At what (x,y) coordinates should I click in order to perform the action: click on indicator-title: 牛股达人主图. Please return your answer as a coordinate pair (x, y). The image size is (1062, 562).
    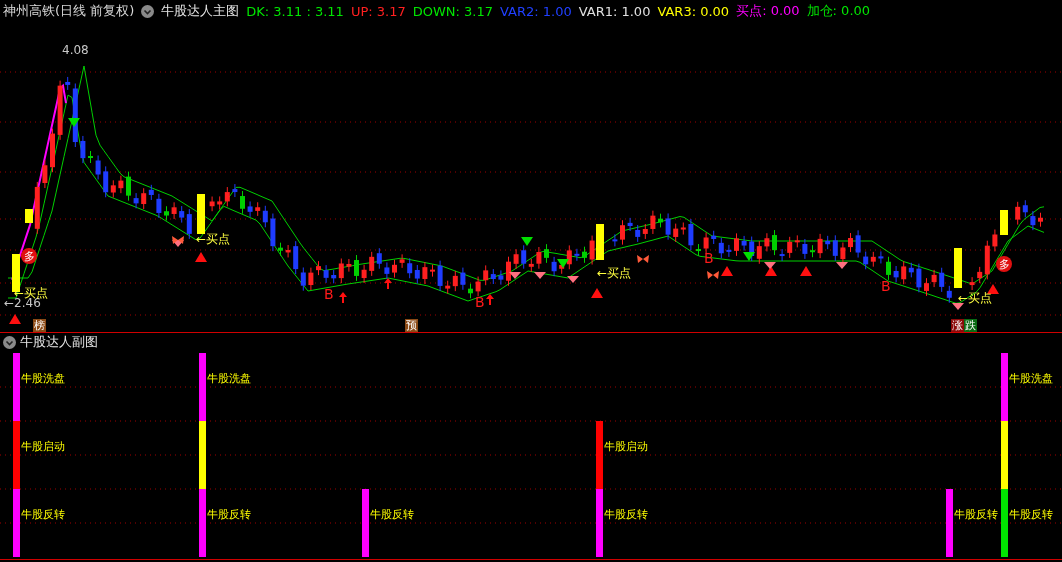
    Looking at the image, I should click on (200, 11).